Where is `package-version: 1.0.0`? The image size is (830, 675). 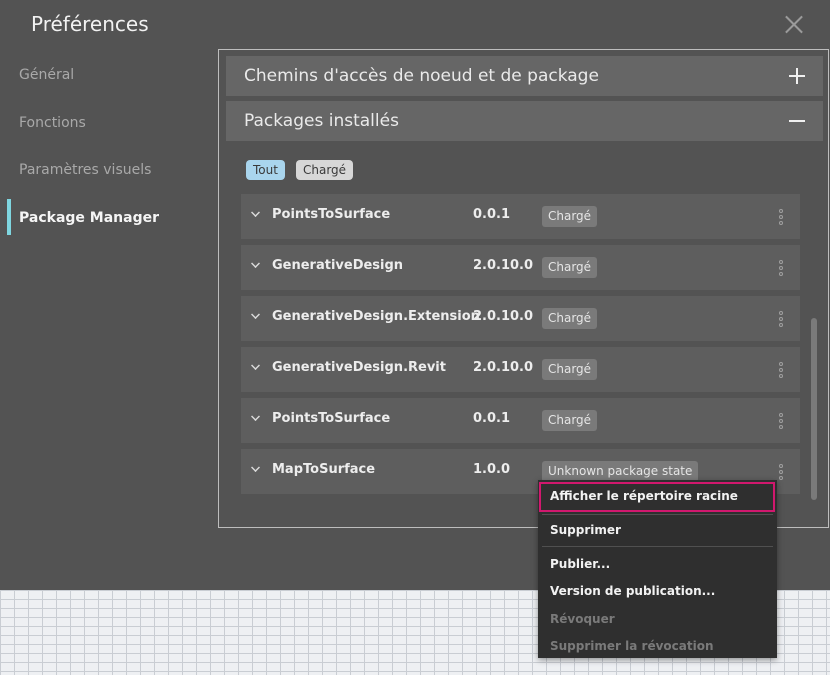 package-version: 1.0.0 is located at coordinates (492, 469).